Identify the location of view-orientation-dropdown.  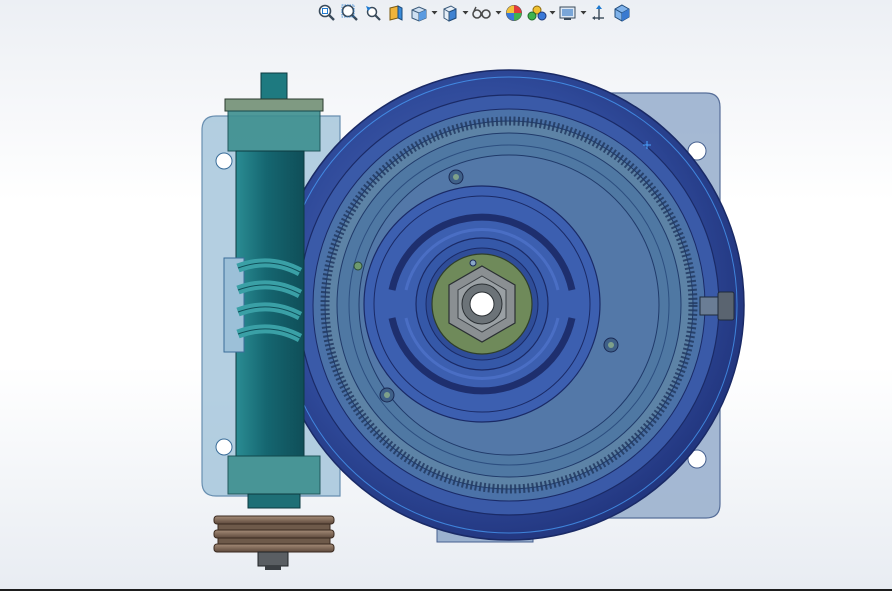
(434, 13).